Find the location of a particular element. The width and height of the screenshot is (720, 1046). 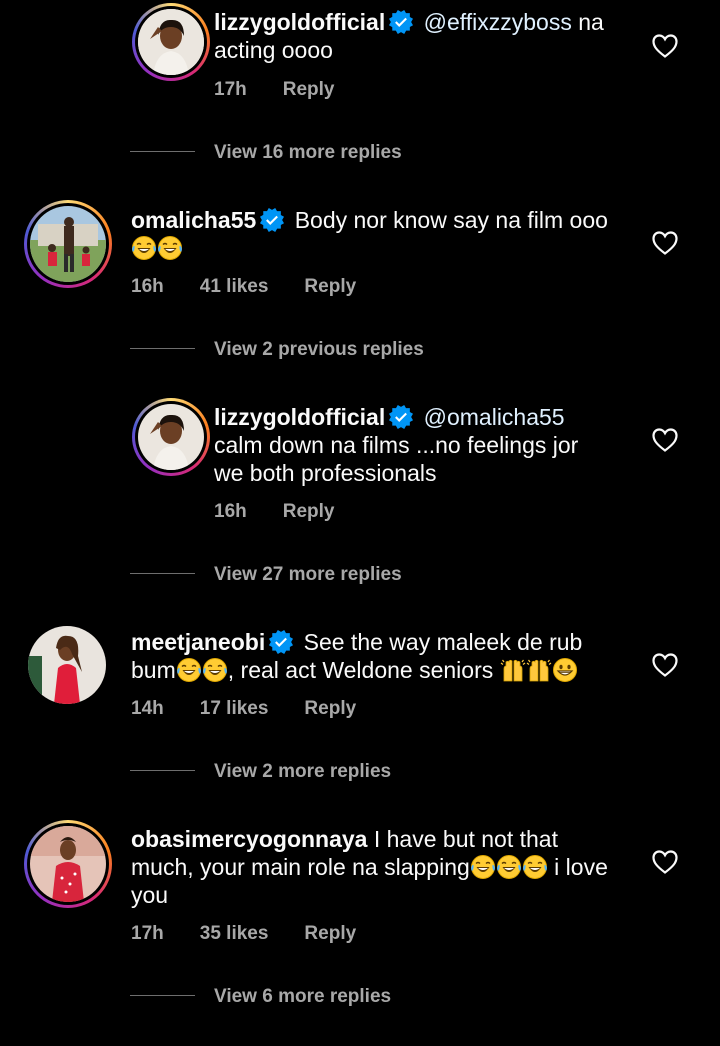

mention-link: @effixzzyboss is located at coordinates (498, 22).